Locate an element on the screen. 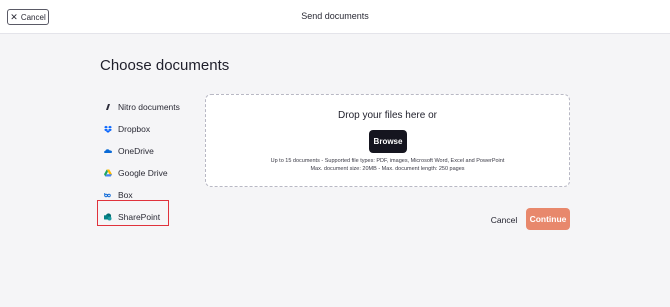 The width and height of the screenshot is (670, 307). onedrive-icon is located at coordinates (108, 151).